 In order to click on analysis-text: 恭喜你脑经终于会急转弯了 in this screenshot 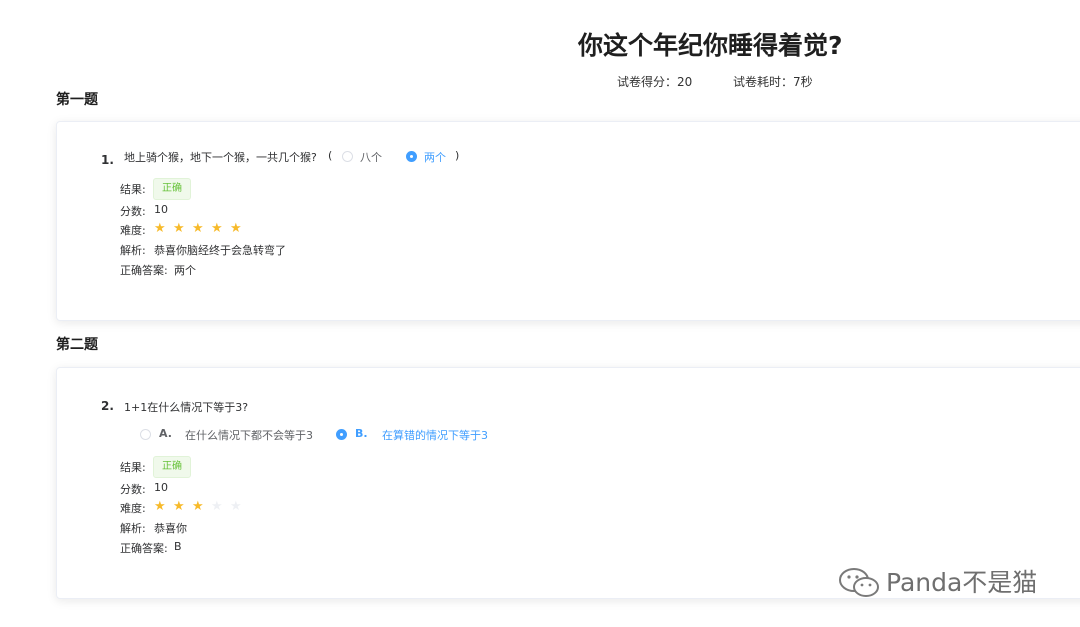, I will do `click(220, 250)`.